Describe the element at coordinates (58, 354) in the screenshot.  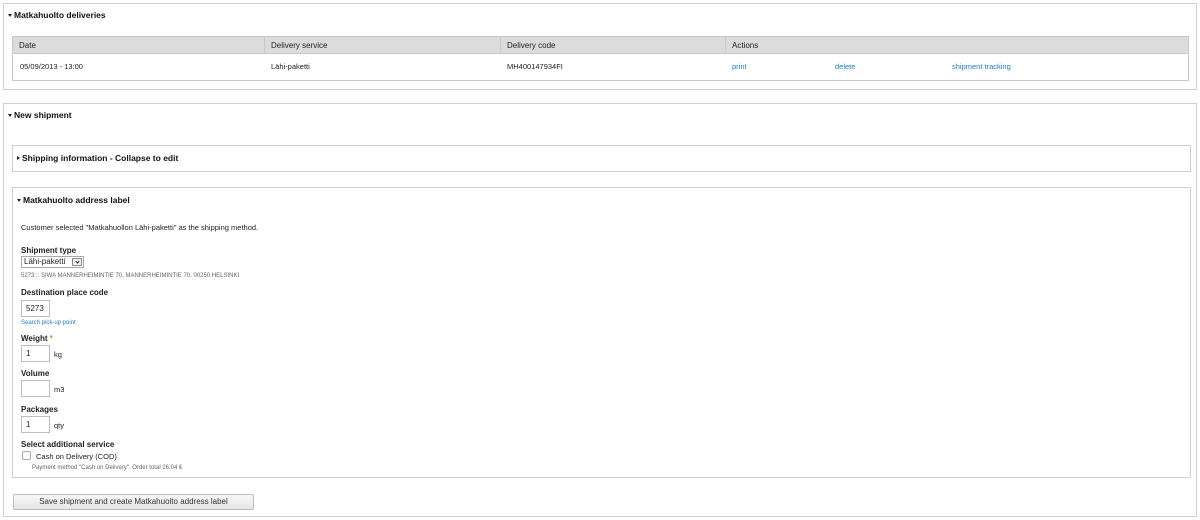
I see `weight-unit: kg` at that location.